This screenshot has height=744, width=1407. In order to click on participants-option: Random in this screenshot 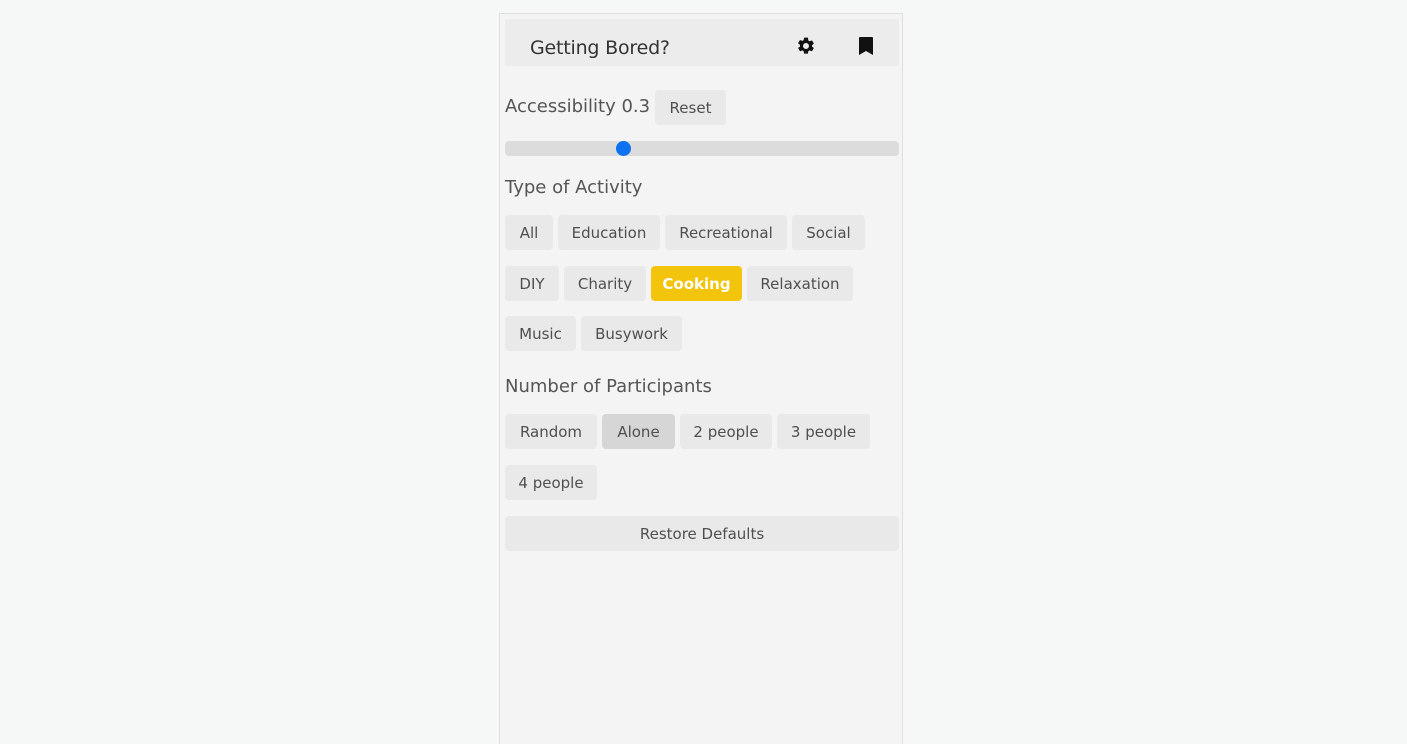, I will do `click(551, 431)`.